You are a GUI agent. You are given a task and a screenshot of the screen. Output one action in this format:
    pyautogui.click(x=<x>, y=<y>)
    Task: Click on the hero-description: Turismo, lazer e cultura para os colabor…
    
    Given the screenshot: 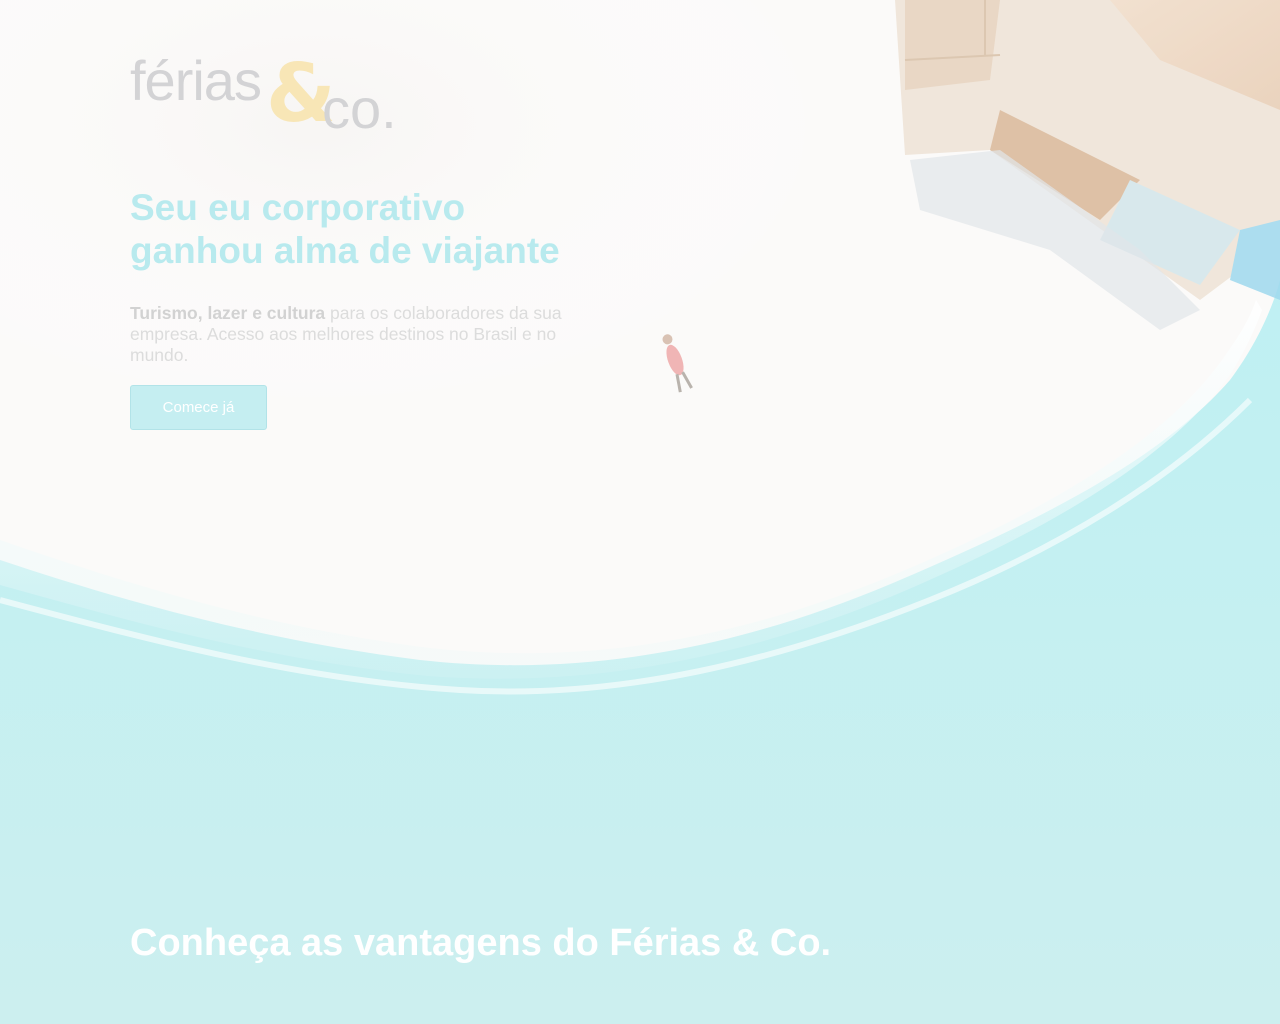 What is the action you would take?
    pyautogui.click(x=350, y=334)
    